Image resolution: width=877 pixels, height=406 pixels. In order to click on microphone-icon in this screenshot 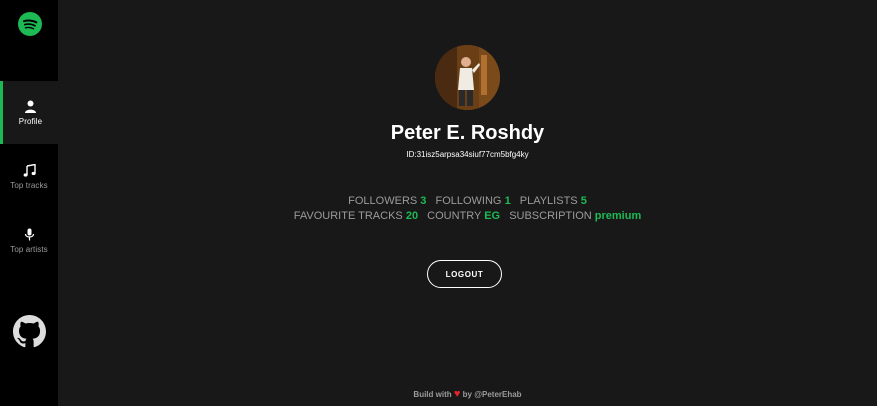, I will do `click(29, 234)`.